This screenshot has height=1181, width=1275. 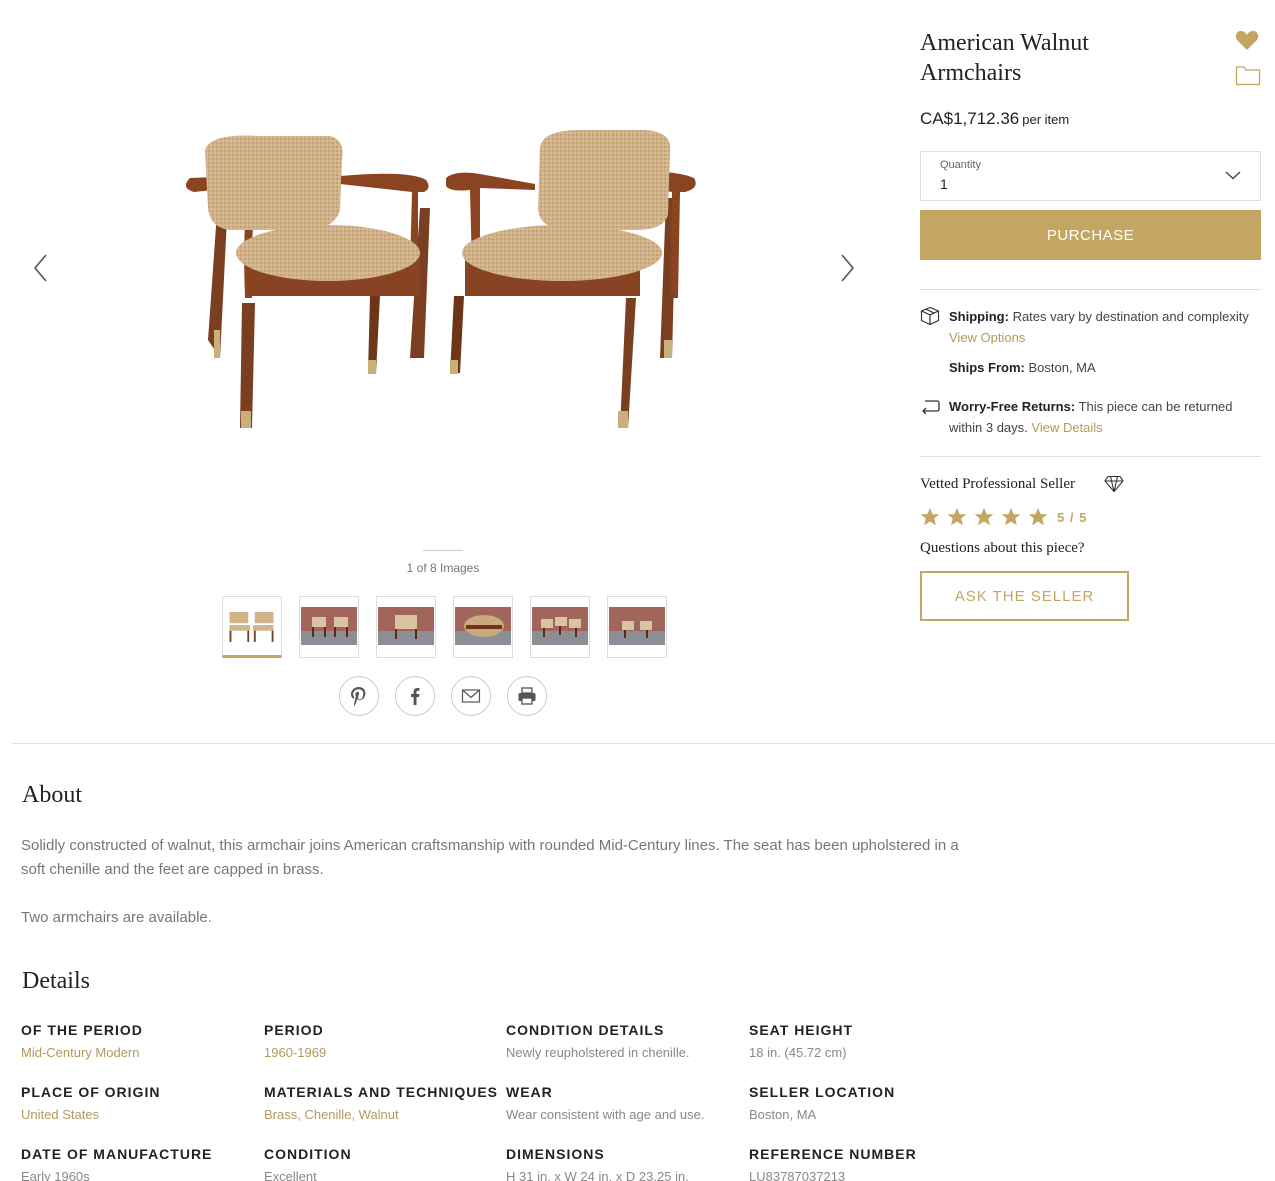 What do you see at coordinates (308, 1154) in the screenshot?
I see `detail-label: CONDITION` at bounding box center [308, 1154].